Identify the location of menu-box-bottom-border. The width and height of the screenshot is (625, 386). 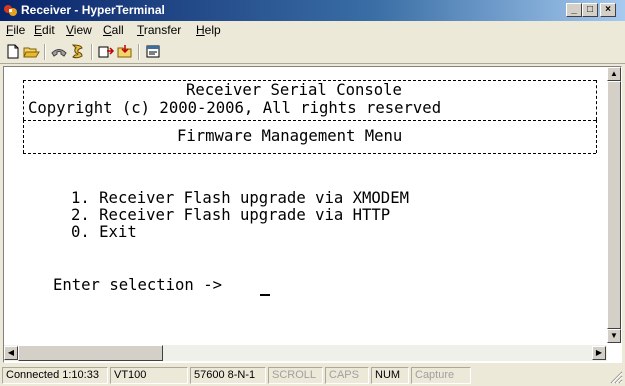
(309, 153).